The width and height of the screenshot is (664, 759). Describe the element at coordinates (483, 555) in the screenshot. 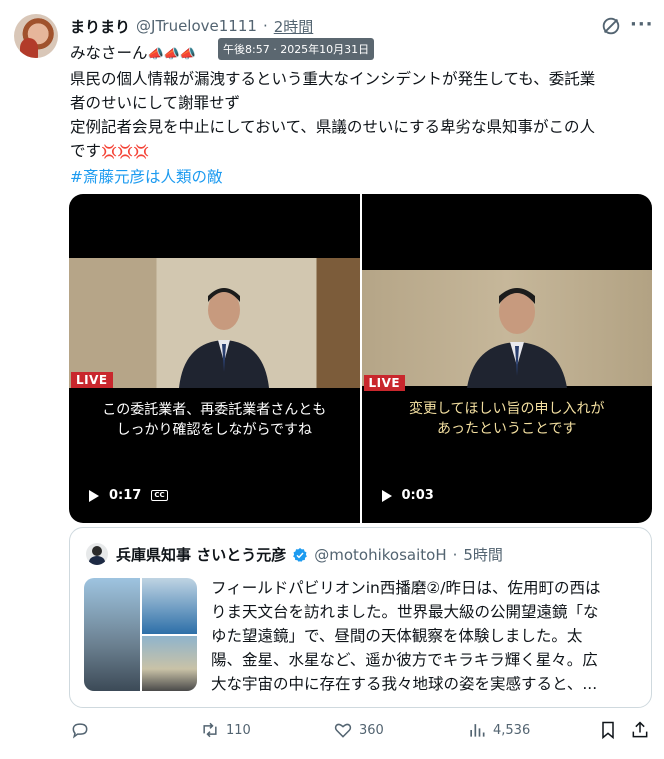

I see `quoted-post-time: 5時間` at that location.